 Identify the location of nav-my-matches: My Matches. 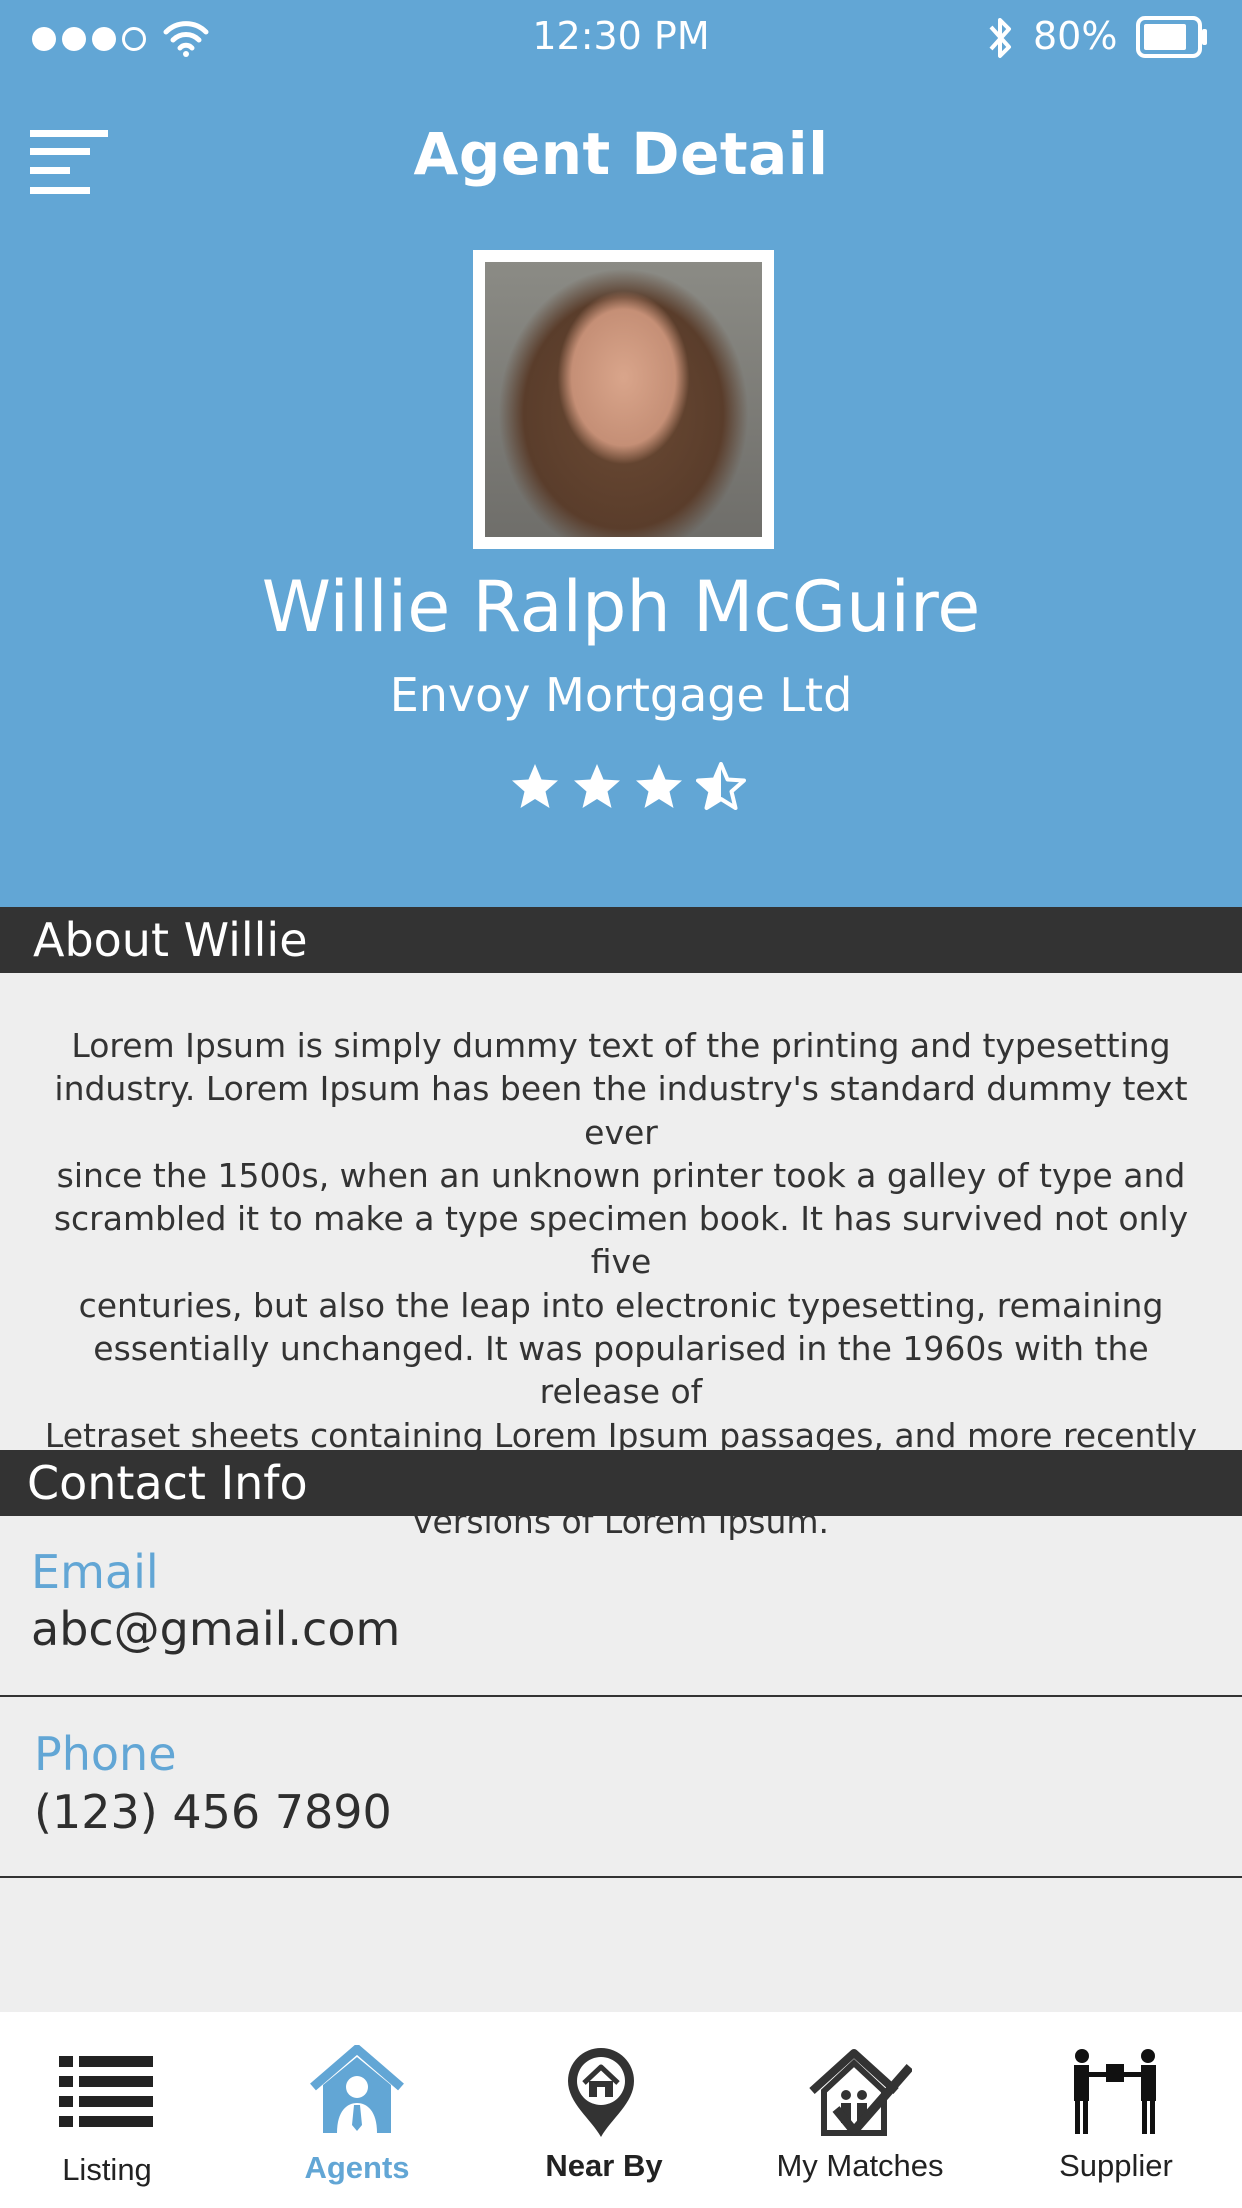
(860, 2110).